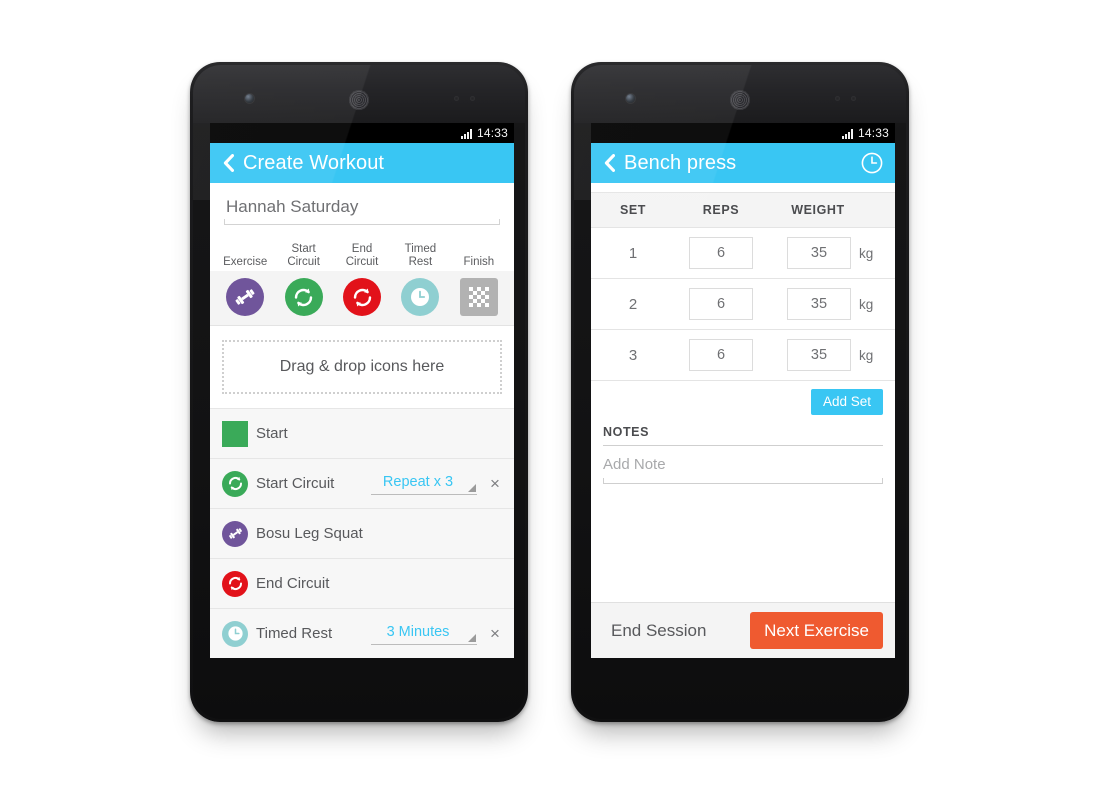 Image resolution: width=1100 pixels, height=800 pixels. I want to click on tool-timed-rest, so click(420, 297).